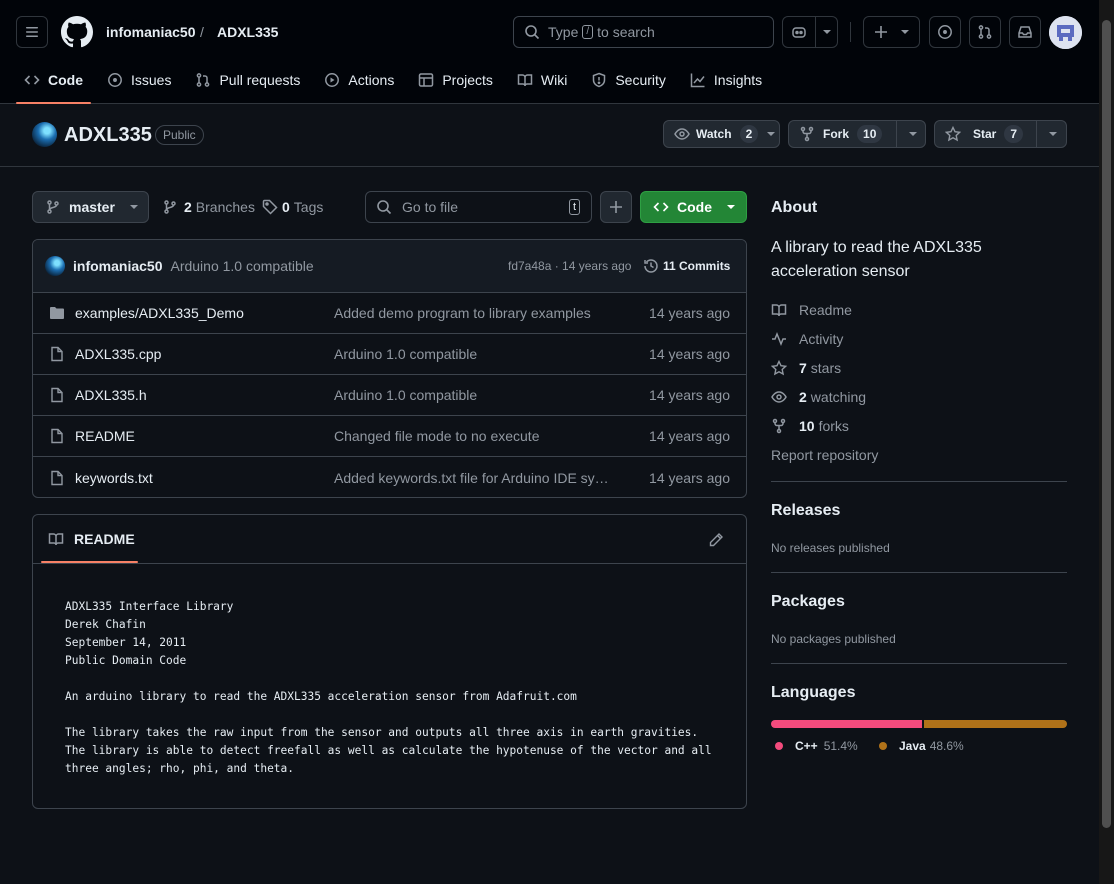 The height and width of the screenshot is (884, 1114). Describe the element at coordinates (159, 313) in the screenshot. I see `file-name: examples/ADXL335_Demo` at that location.